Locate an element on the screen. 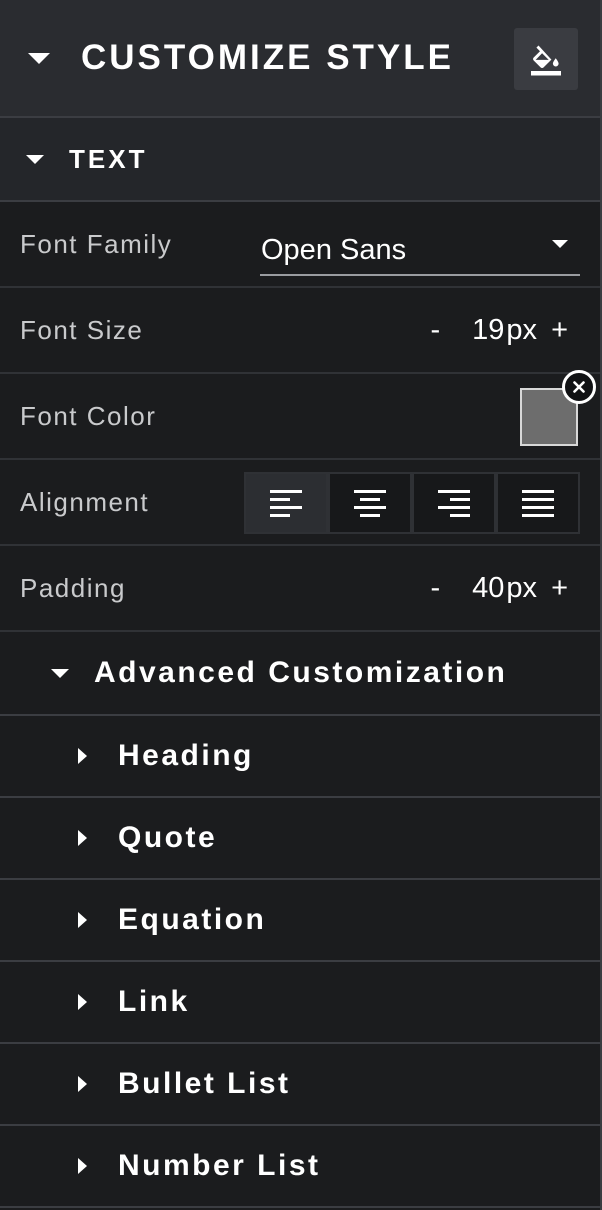  align-justify-button is located at coordinates (538, 503).